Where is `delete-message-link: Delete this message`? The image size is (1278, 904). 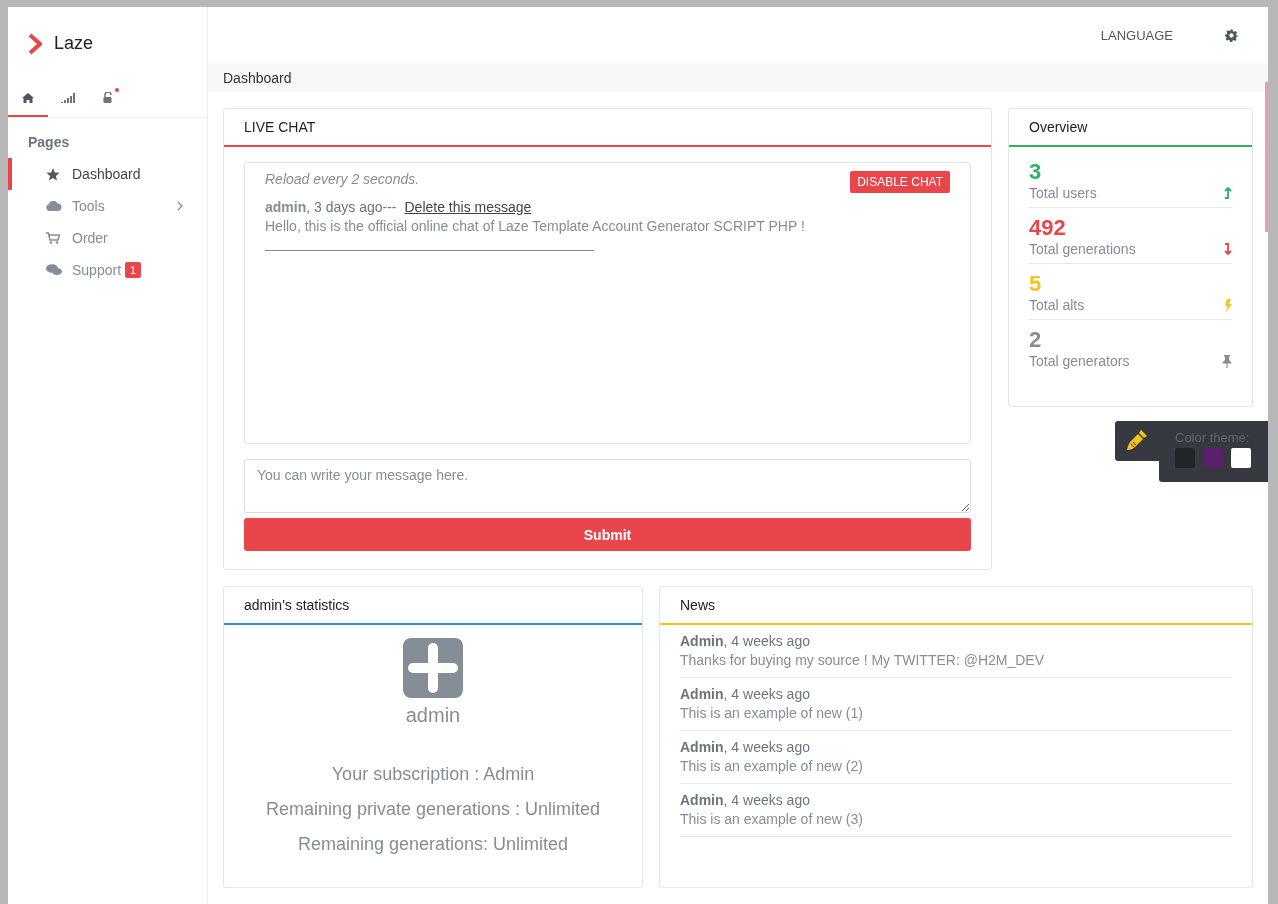
delete-message-link: Delete this message is located at coordinates (468, 207).